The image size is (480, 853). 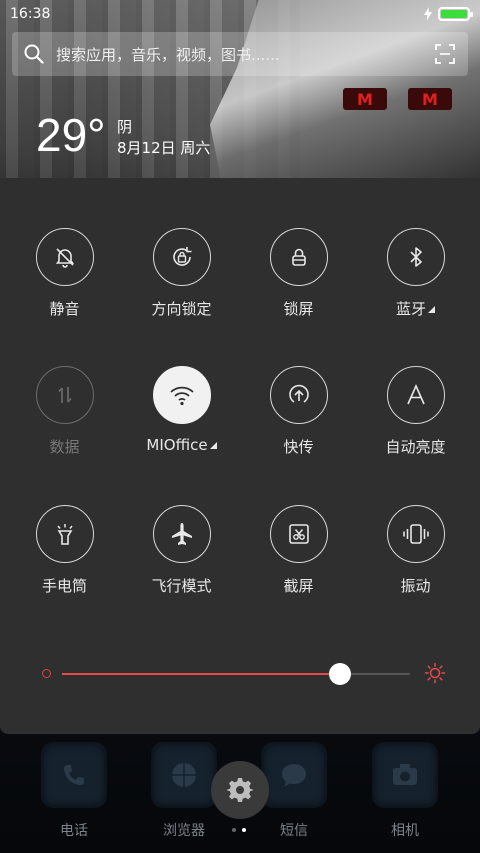 I want to click on status-icons, so click(x=448, y=14).